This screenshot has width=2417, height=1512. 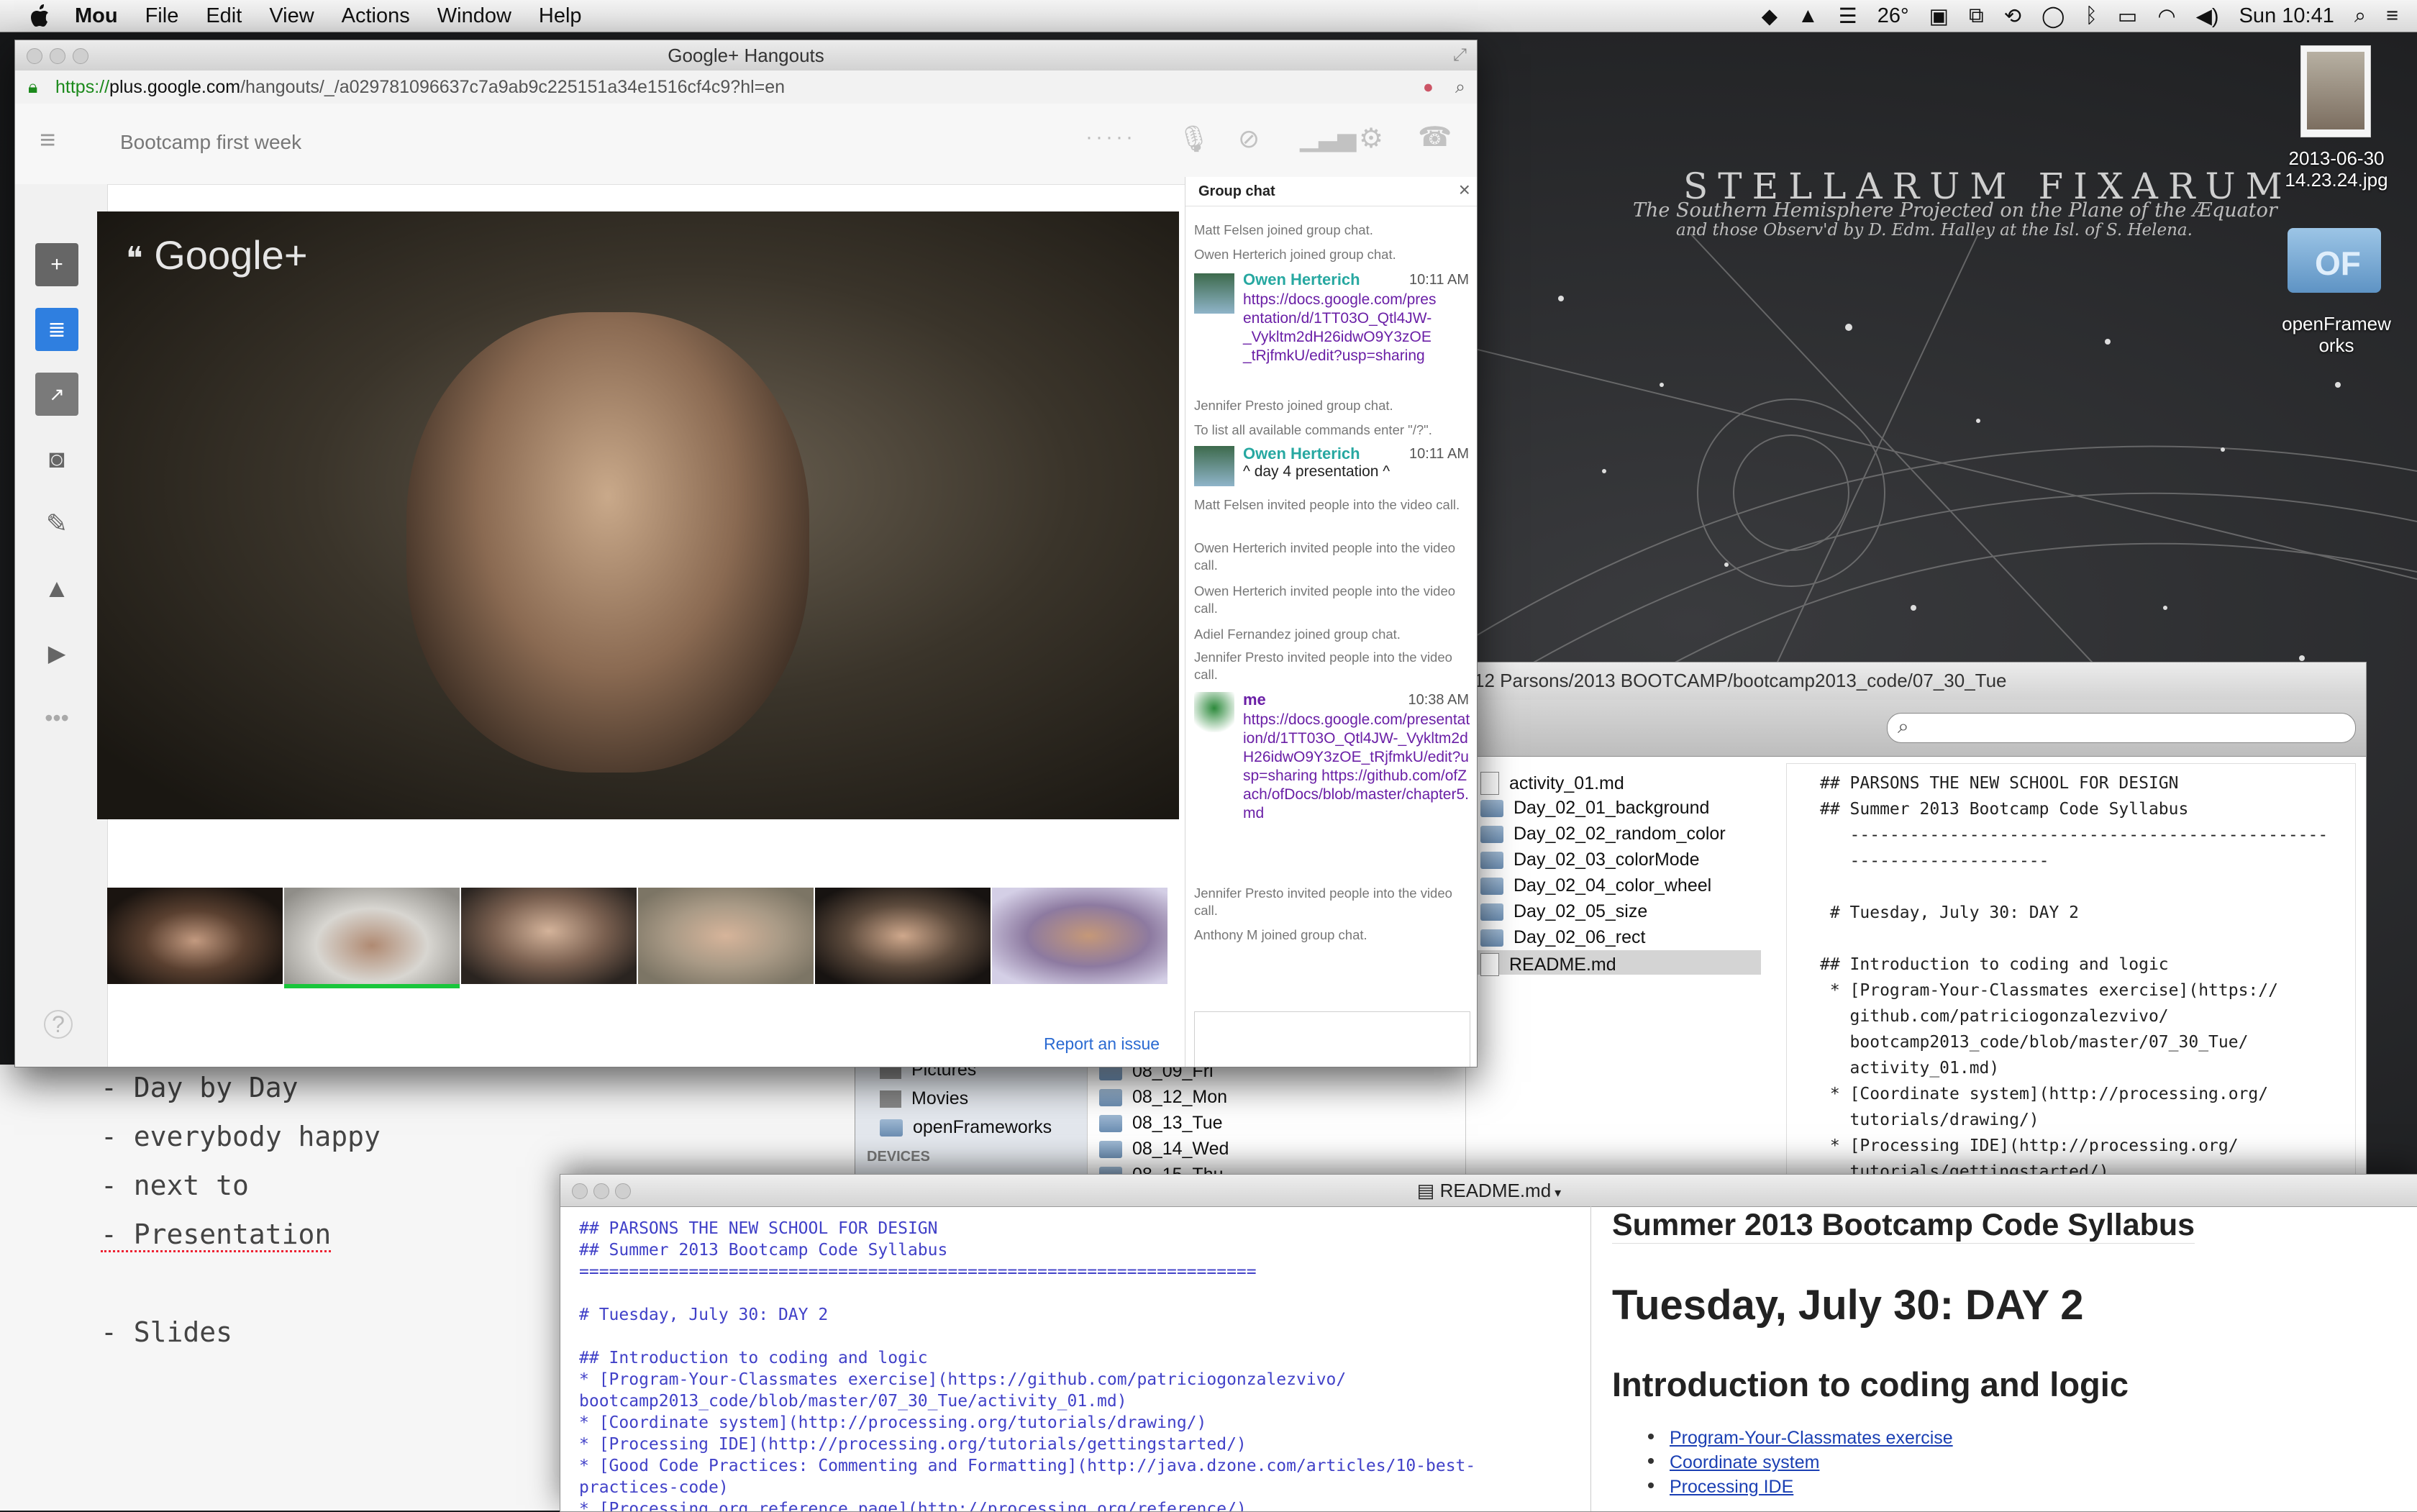 I want to click on window-title: Google+ Hangouts, so click(x=746, y=56).